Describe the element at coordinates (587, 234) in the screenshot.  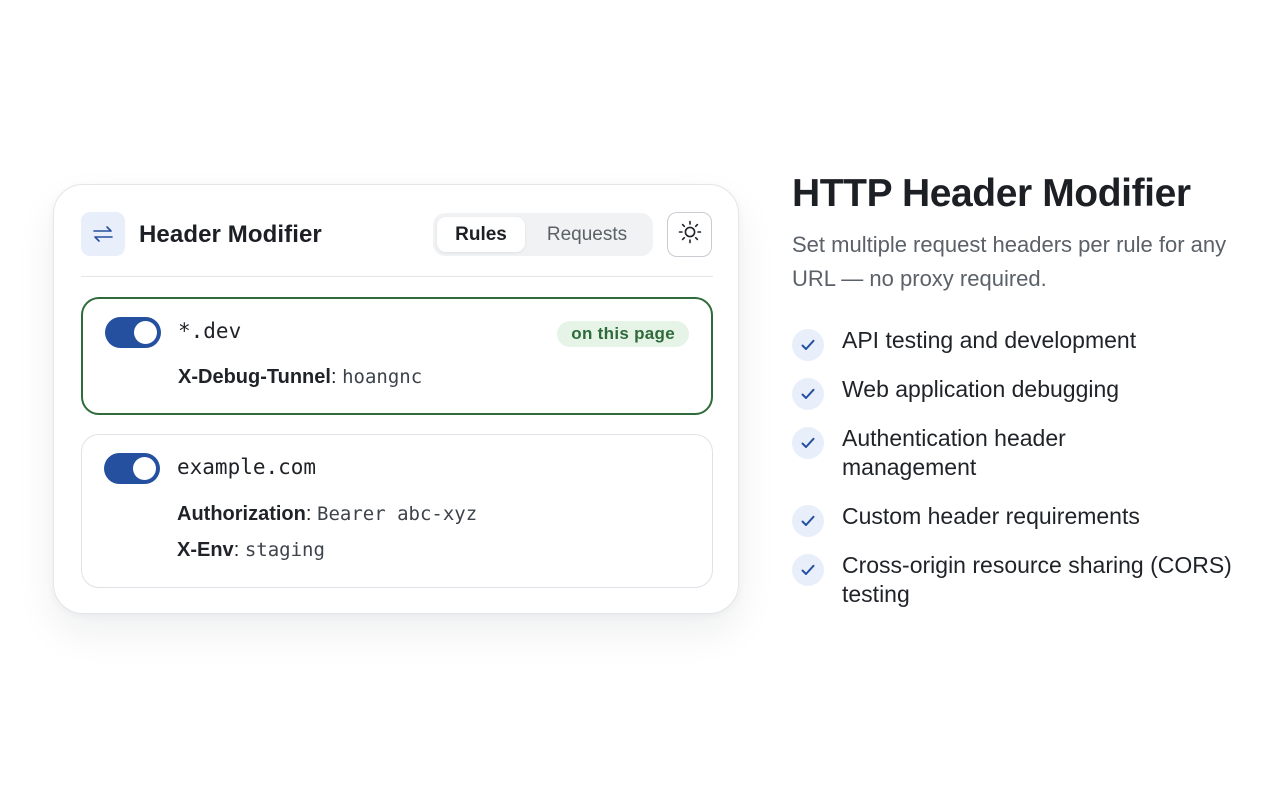
I see `tab-requests: Requests` at that location.